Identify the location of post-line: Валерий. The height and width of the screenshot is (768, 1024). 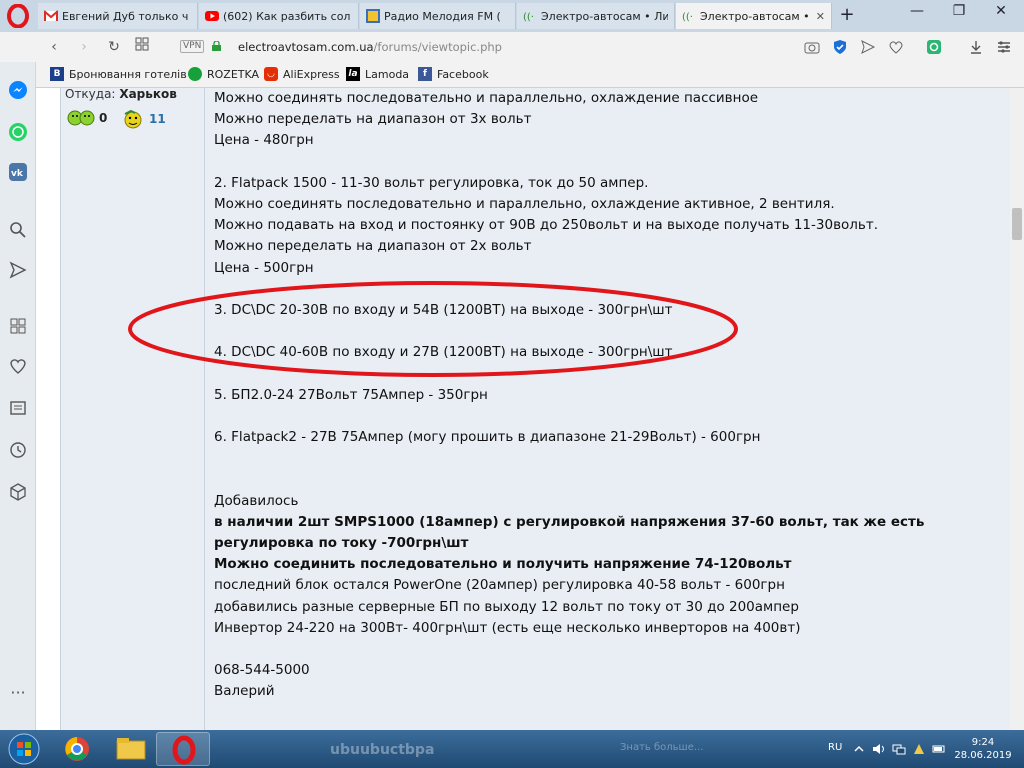
(244, 691).